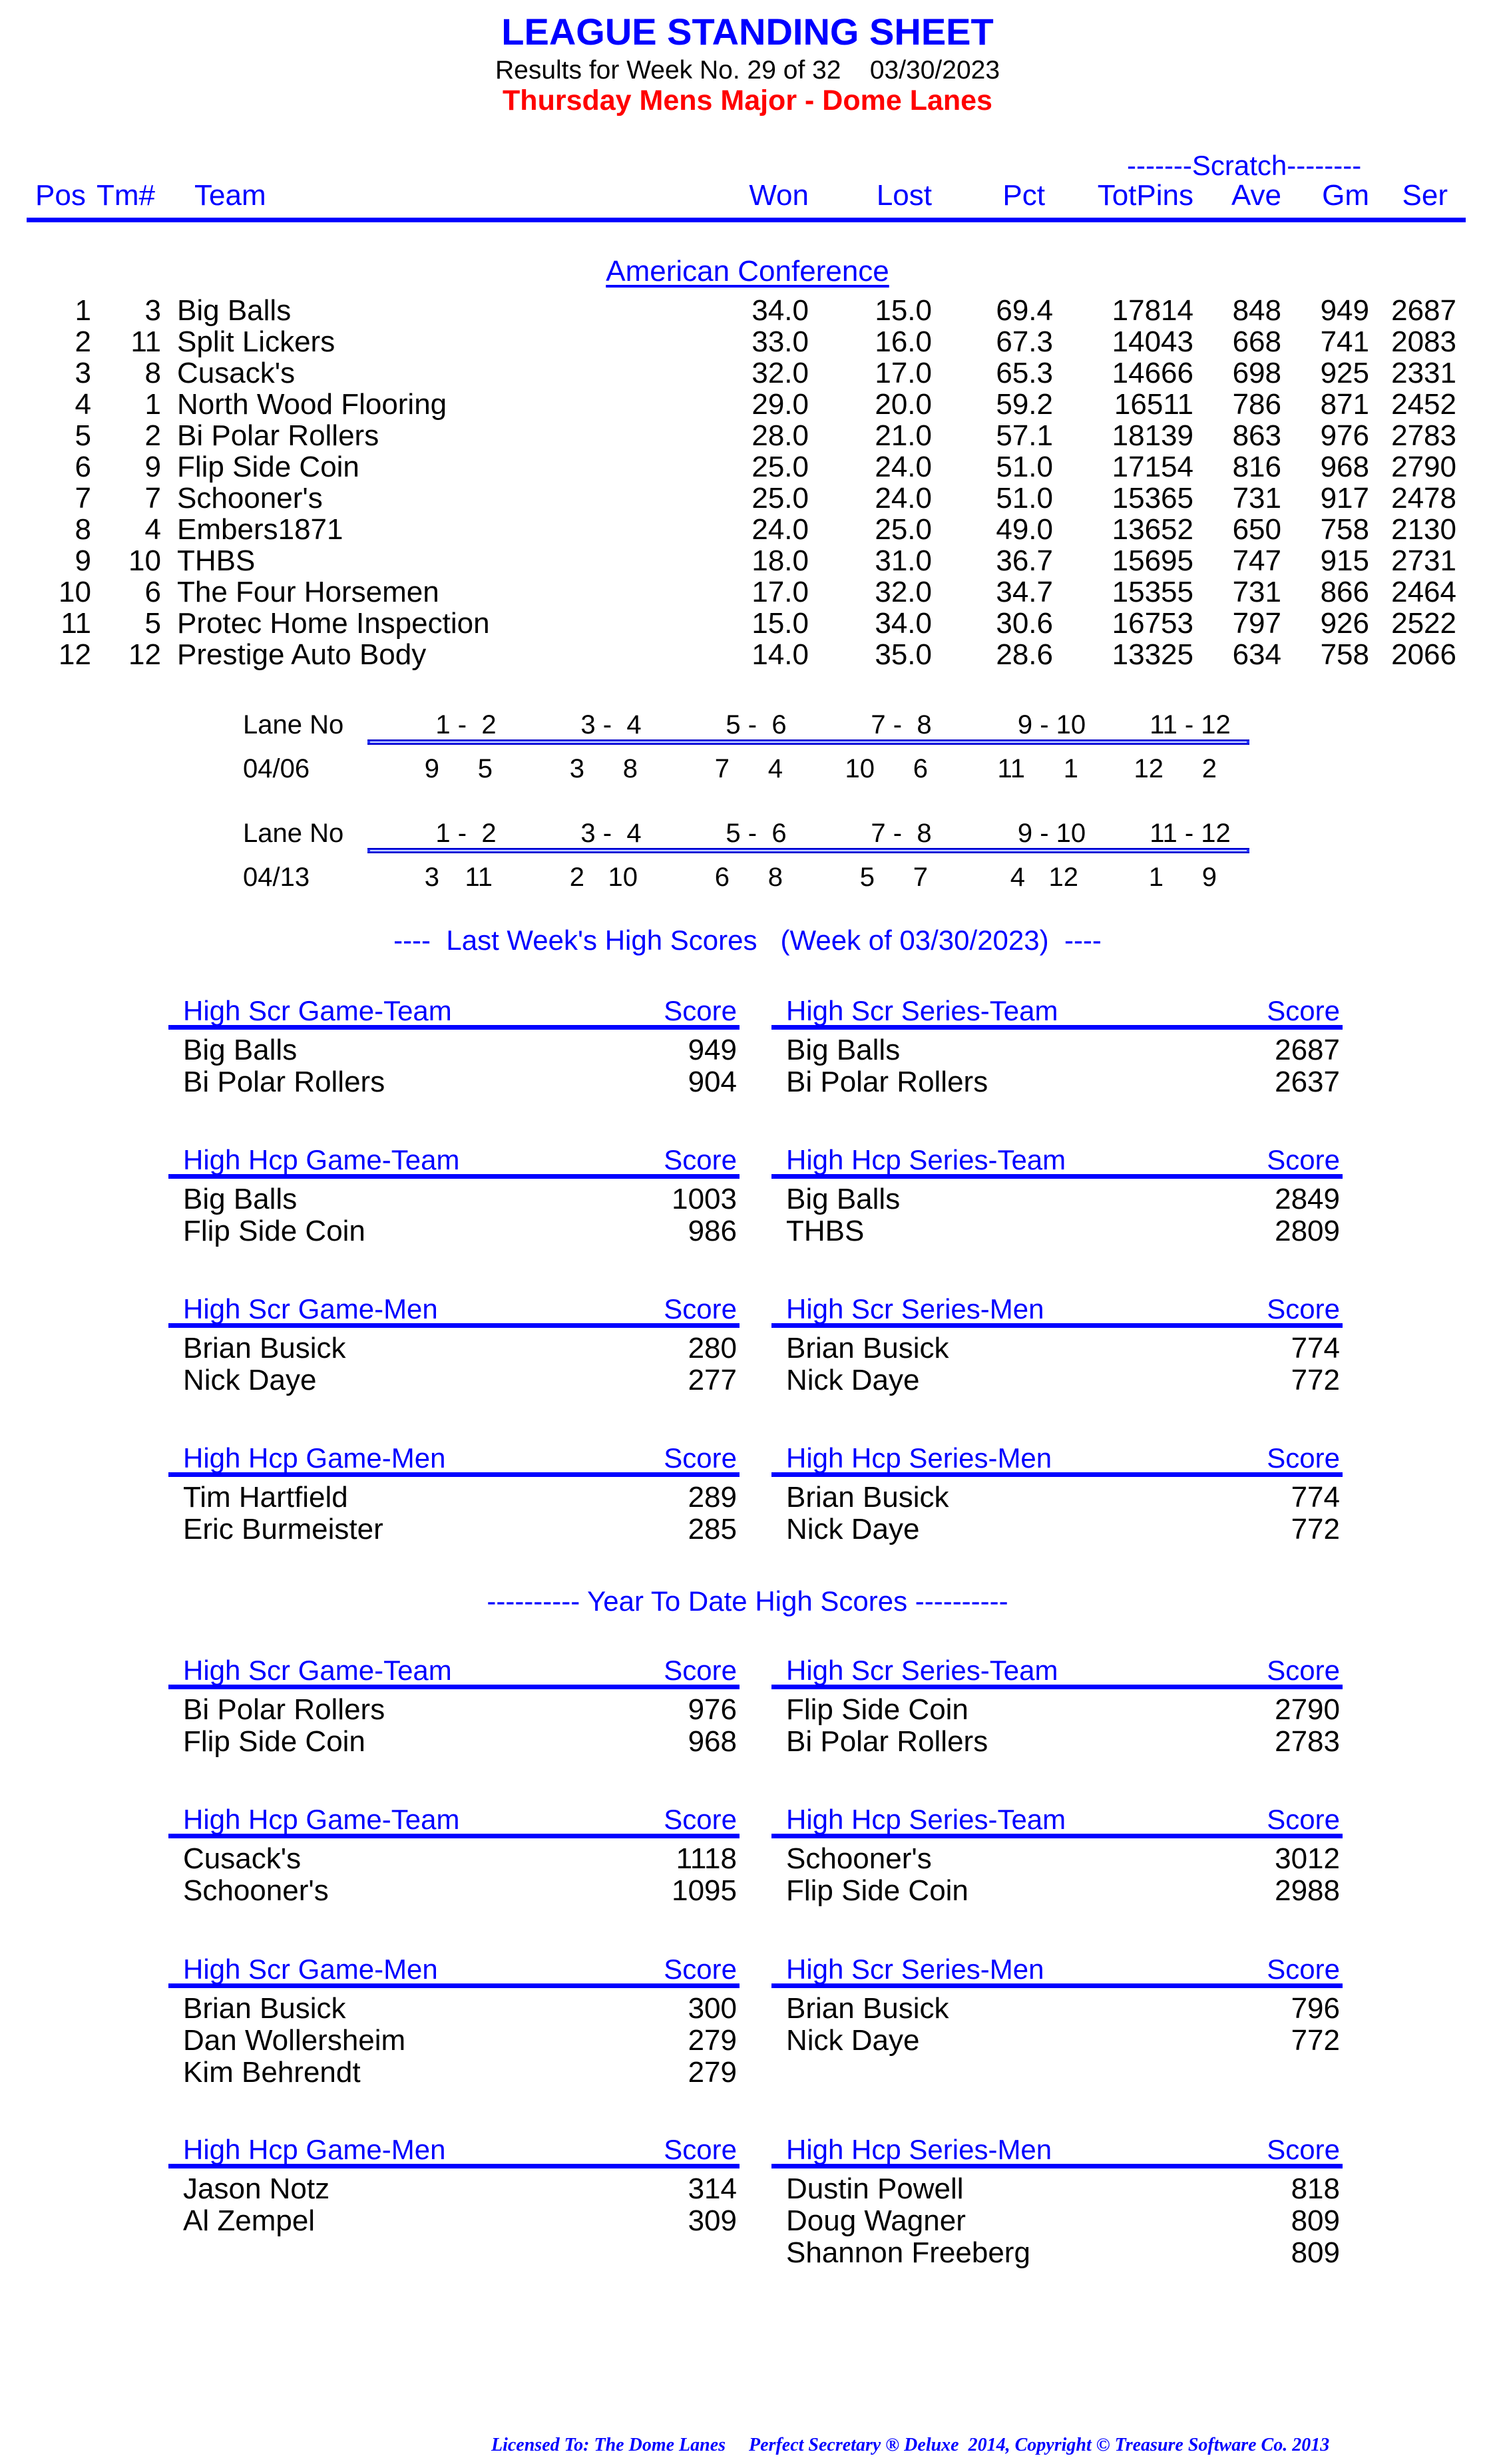 The height and width of the screenshot is (2464, 1495). What do you see at coordinates (312, 404) in the screenshot?
I see `cell-team: North Wood Flooring` at bounding box center [312, 404].